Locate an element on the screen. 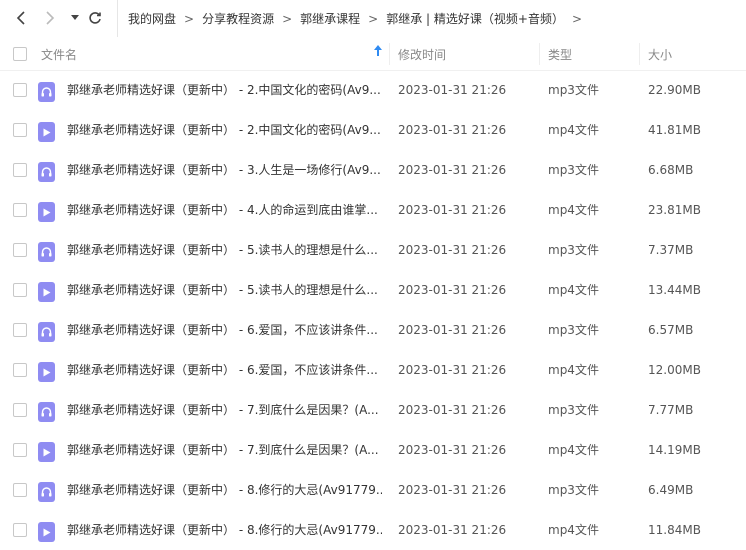 The height and width of the screenshot is (550, 746). forward-button is located at coordinates (50, 18).